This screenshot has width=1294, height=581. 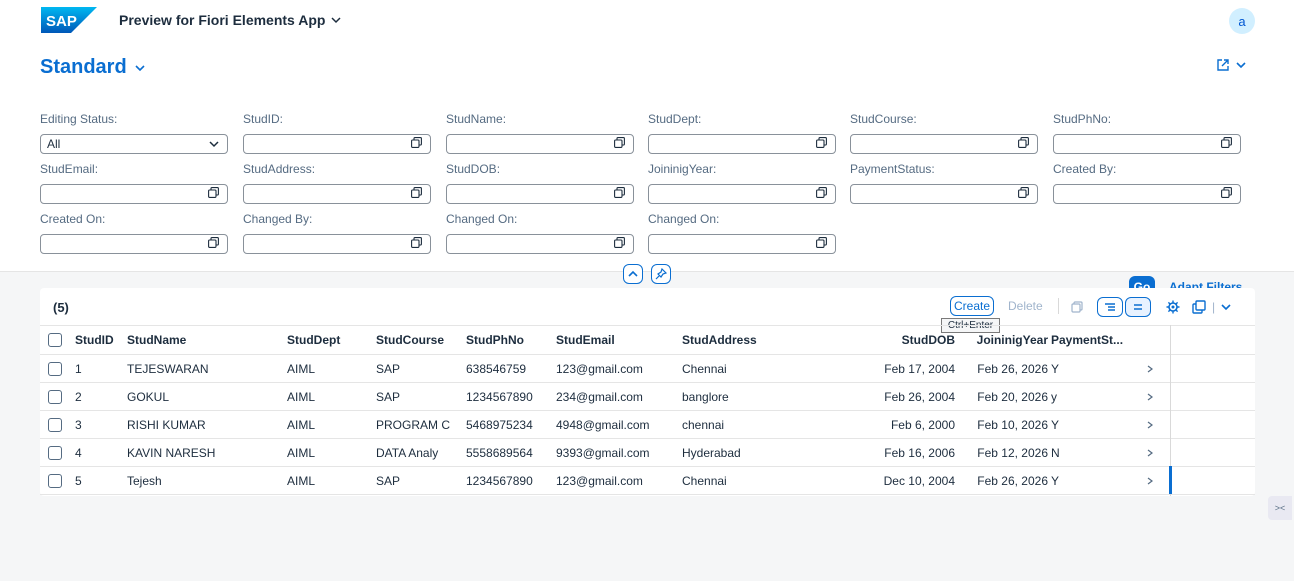 I want to click on condensed-view-button, so click(x=1110, y=307).